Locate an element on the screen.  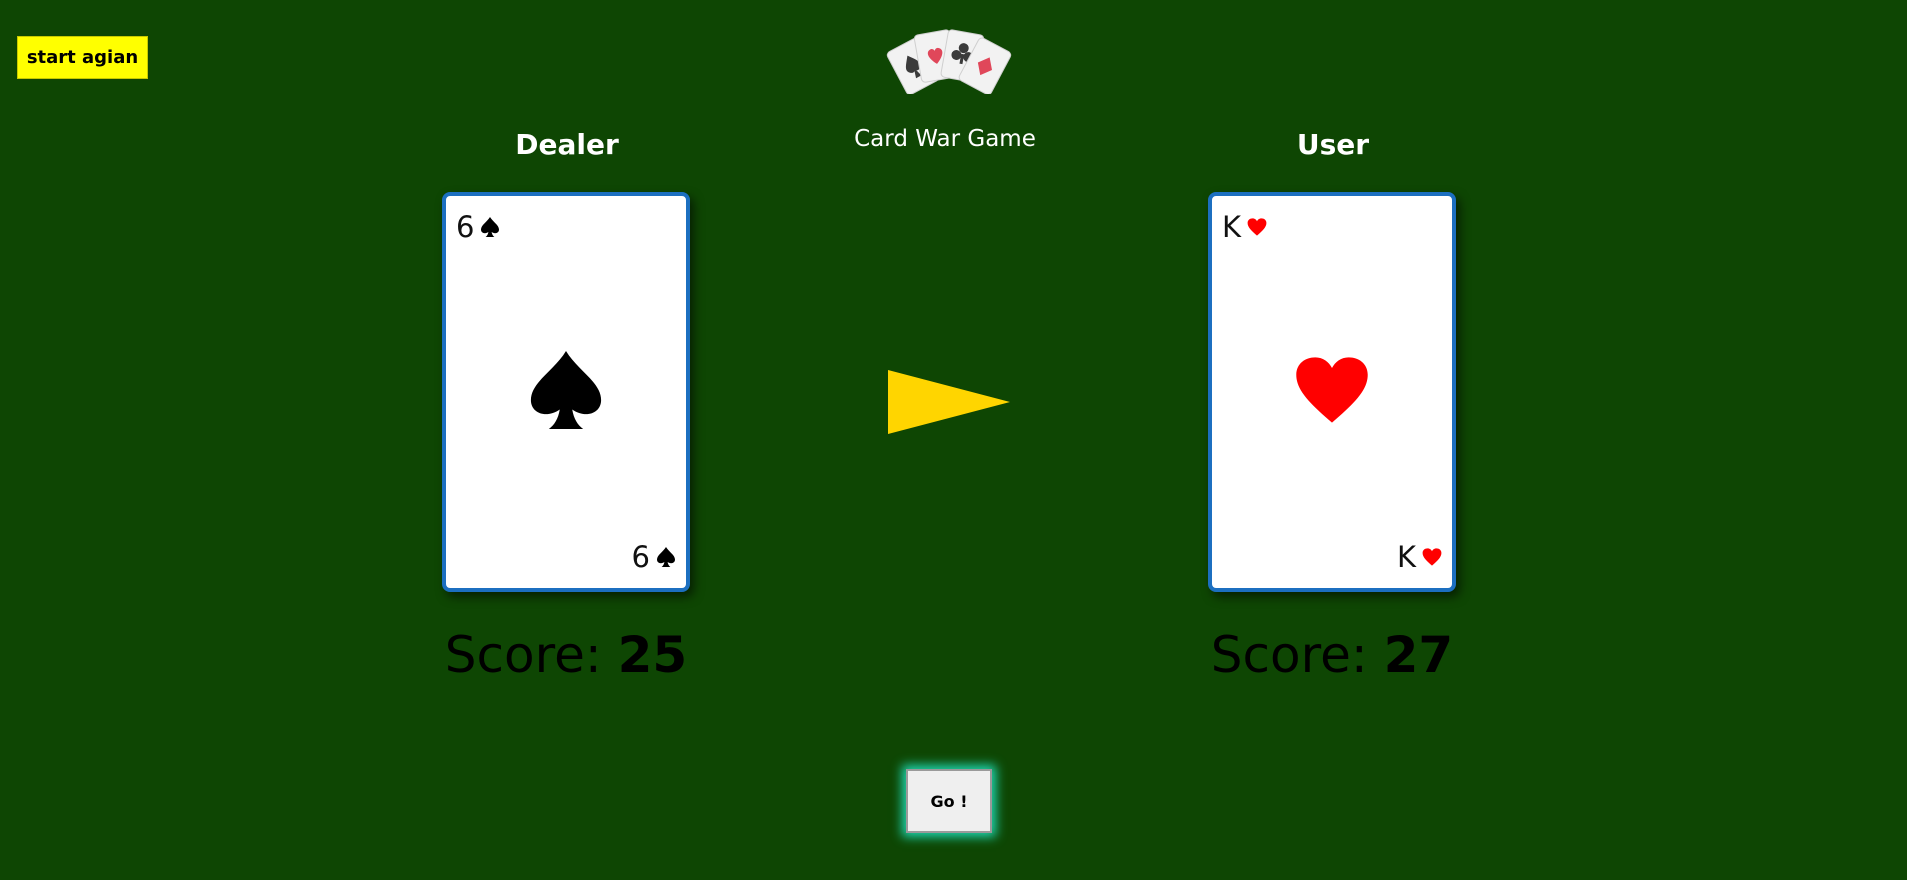
user-card-center-suit is located at coordinates (1332, 392).